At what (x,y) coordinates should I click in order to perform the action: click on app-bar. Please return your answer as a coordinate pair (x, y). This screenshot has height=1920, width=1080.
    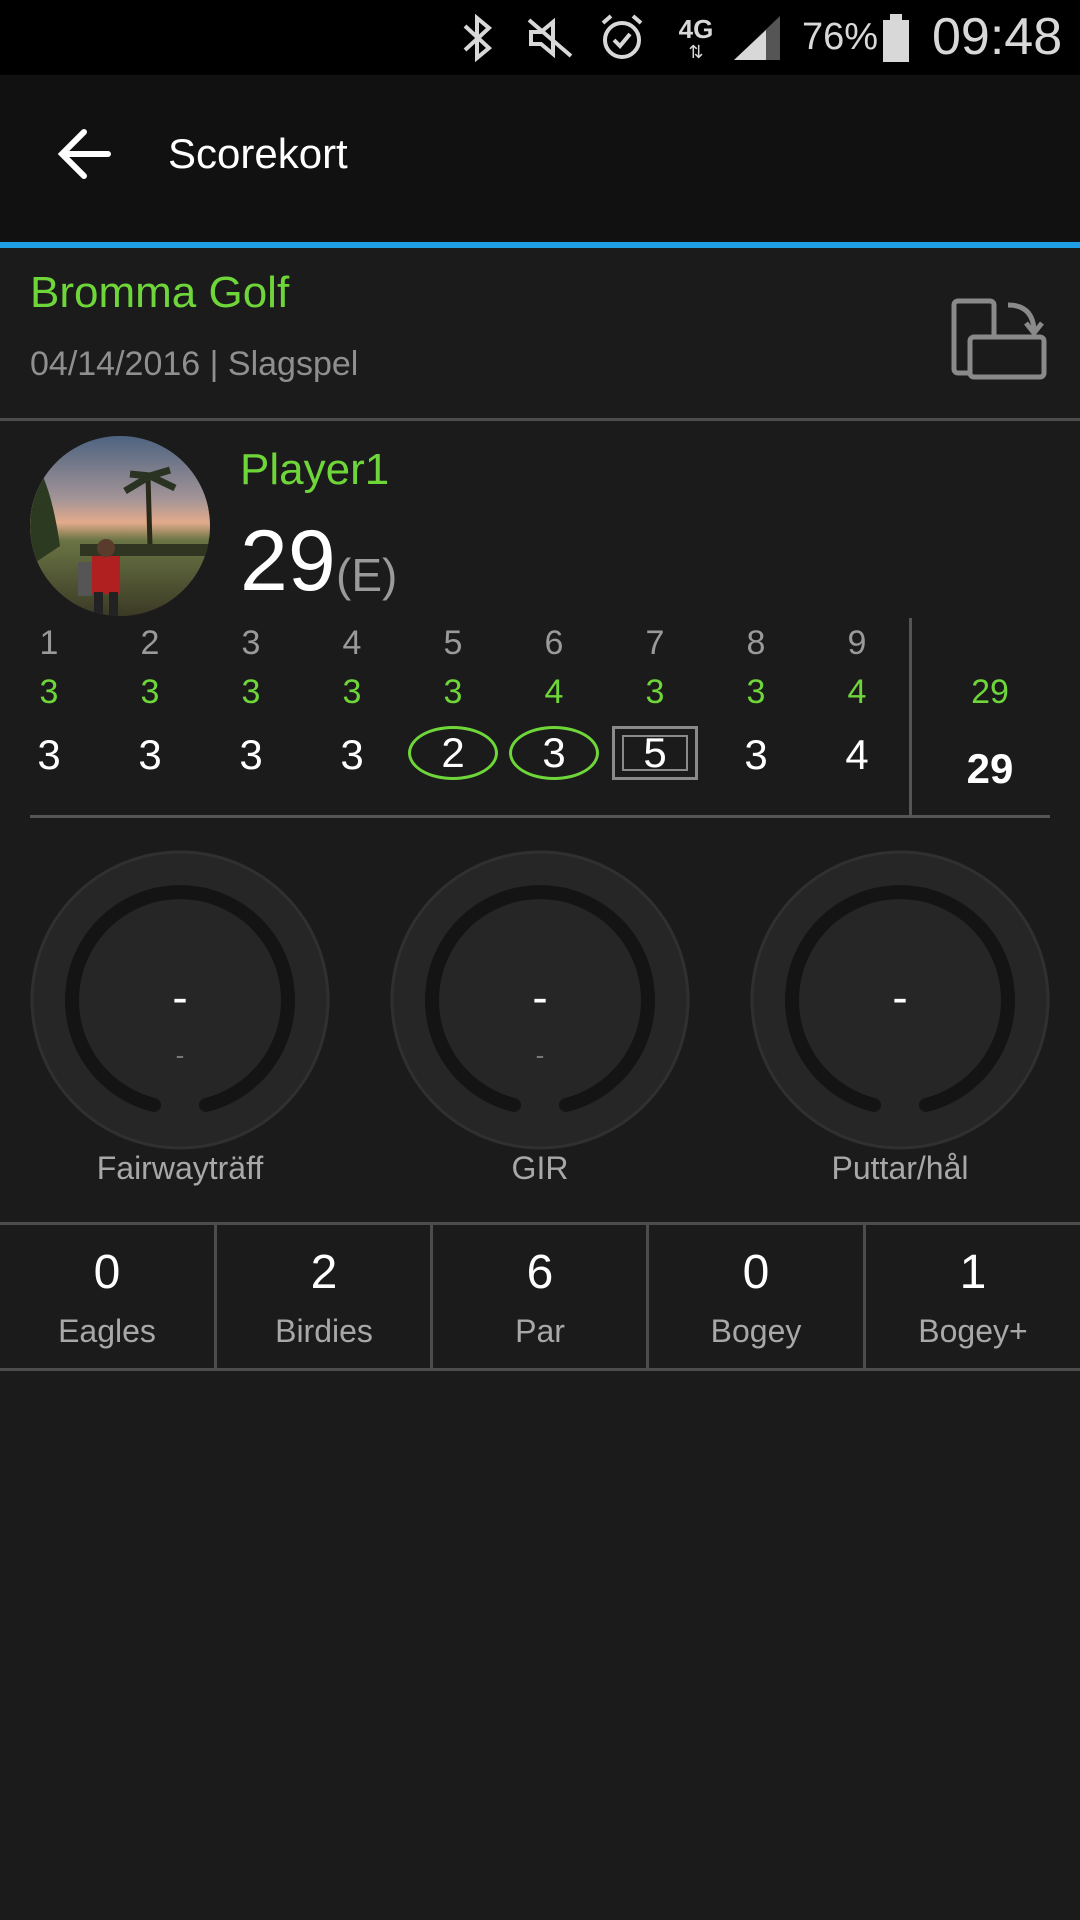
    Looking at the image, I should click on (540, 158).